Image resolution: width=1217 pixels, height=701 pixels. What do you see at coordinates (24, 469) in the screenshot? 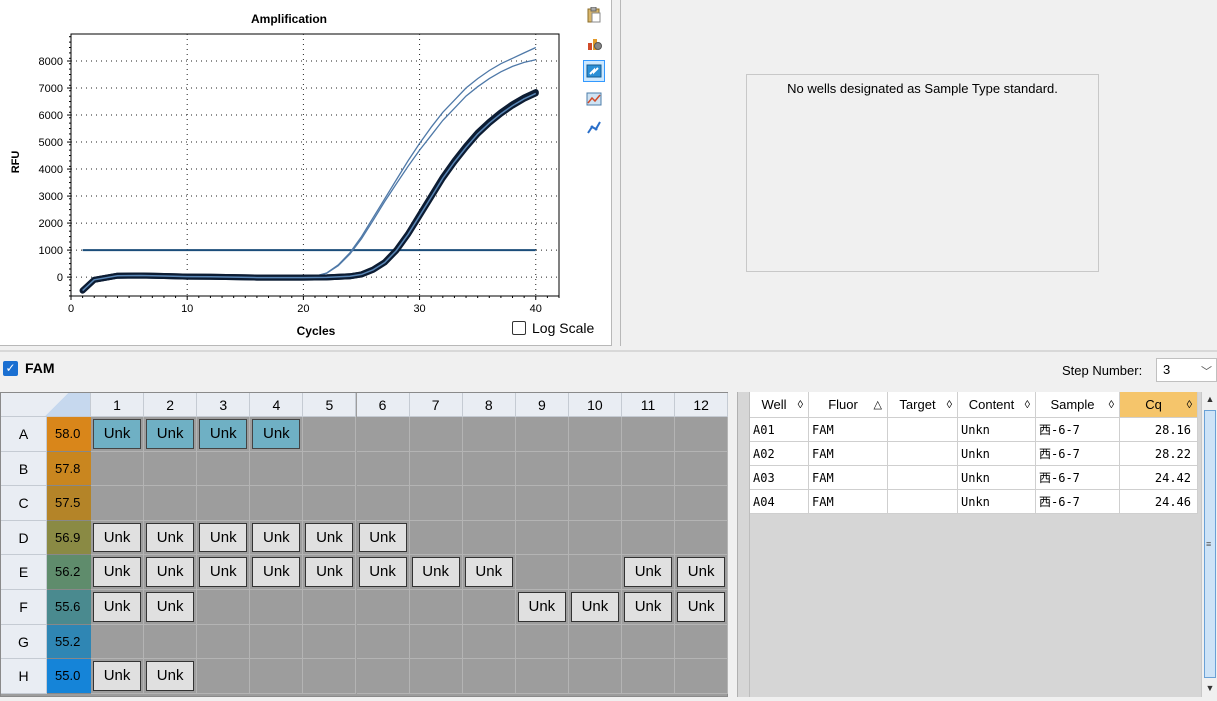
I see `plate-row-header: B` at bounding box center [24, 469].